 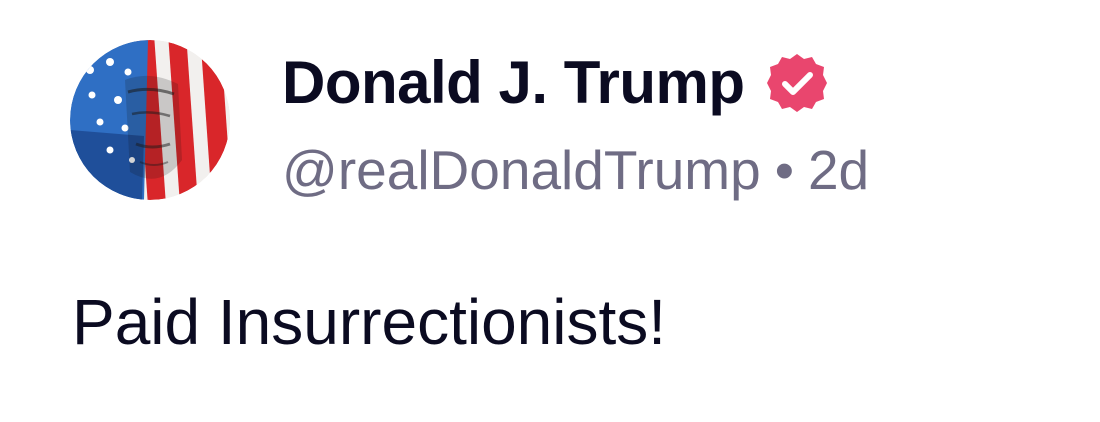 I want to click on post-text: Paid Insurrectionists!, so click(x=369, y=322).